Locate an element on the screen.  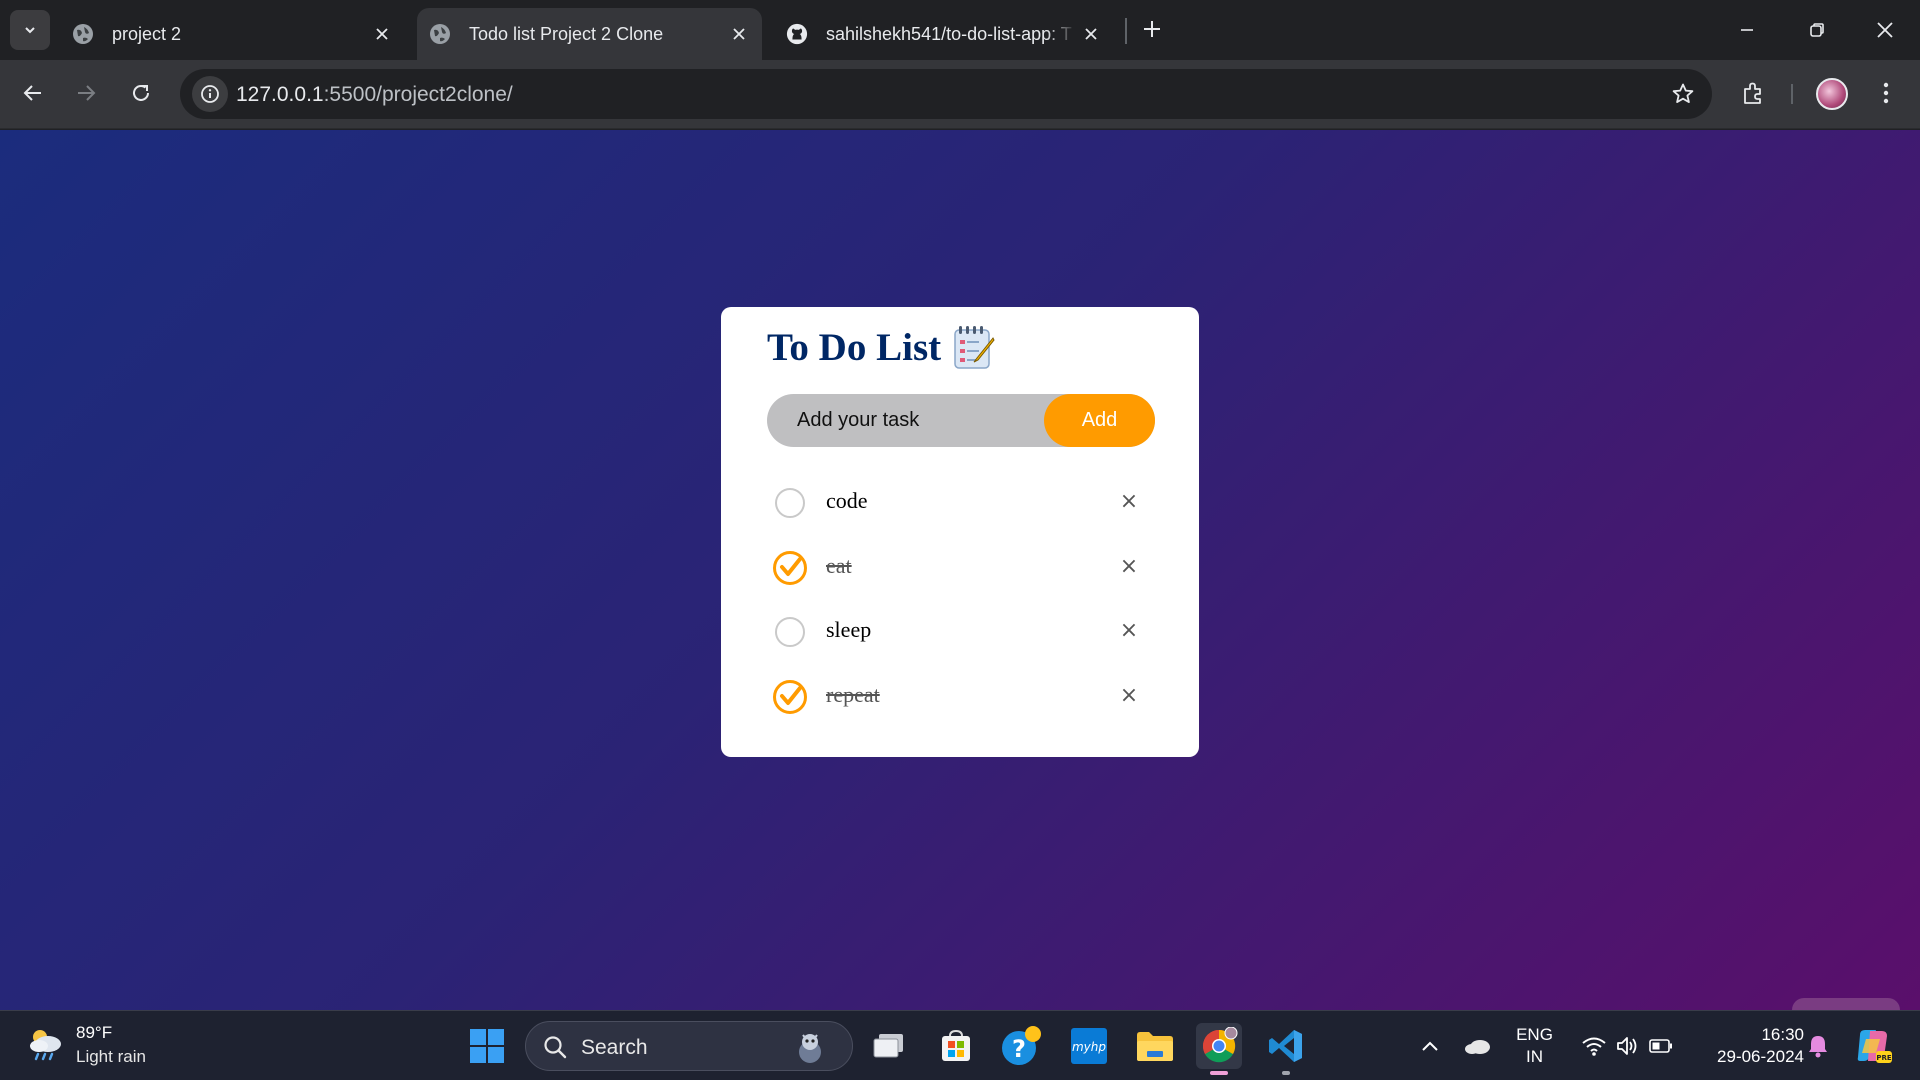
new-tab-button is located at coordinates (1152, 29).